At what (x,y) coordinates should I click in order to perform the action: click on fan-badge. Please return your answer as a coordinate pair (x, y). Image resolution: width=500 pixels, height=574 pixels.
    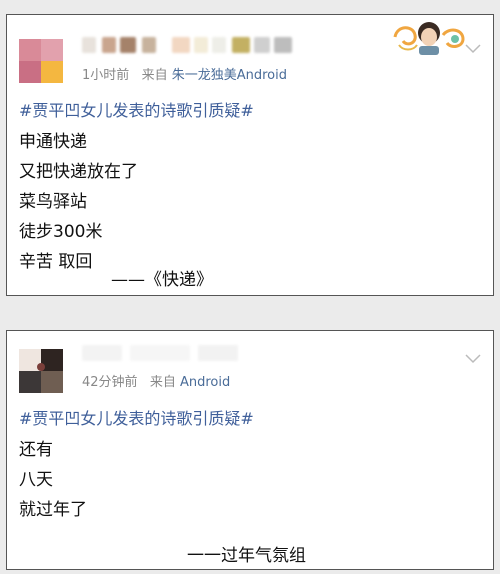
    Looking at the image, I should click on (429, 37).